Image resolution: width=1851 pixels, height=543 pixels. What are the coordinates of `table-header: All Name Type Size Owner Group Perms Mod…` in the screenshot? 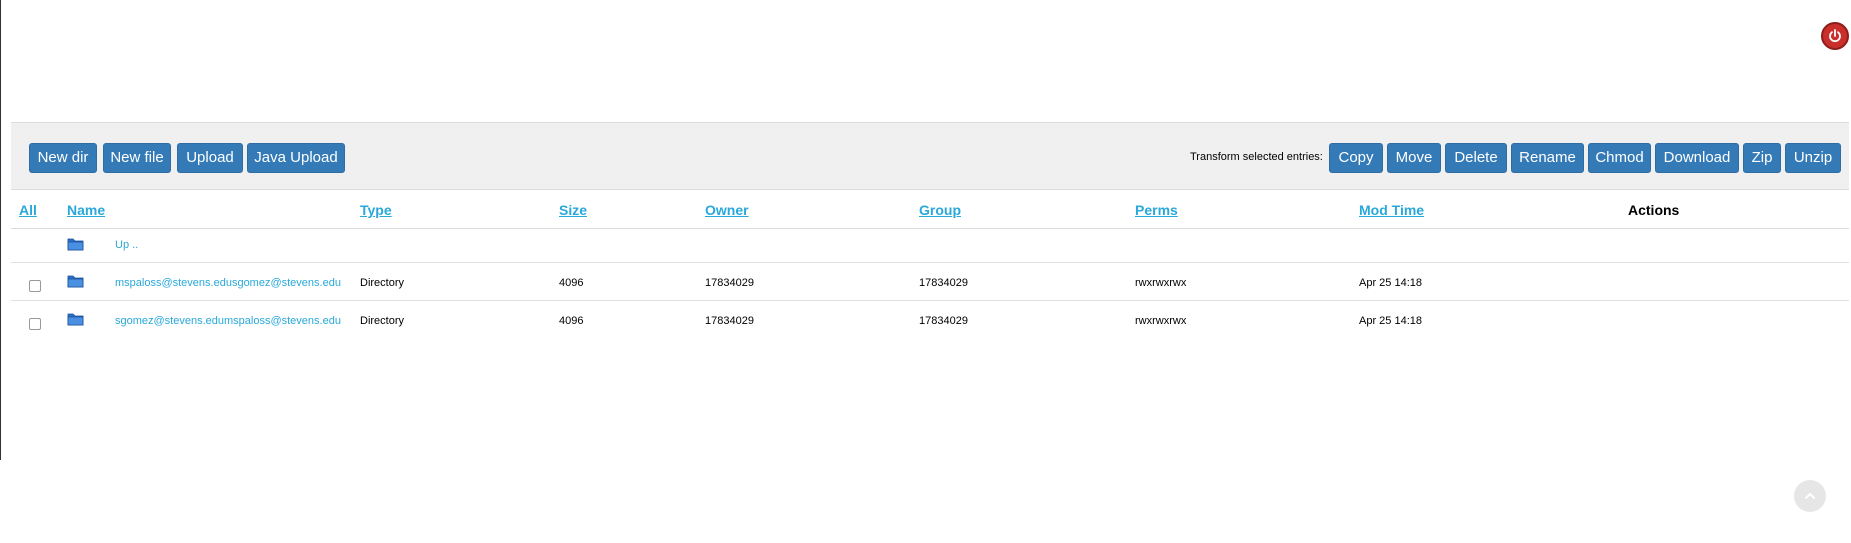 It's located at (930, 209).